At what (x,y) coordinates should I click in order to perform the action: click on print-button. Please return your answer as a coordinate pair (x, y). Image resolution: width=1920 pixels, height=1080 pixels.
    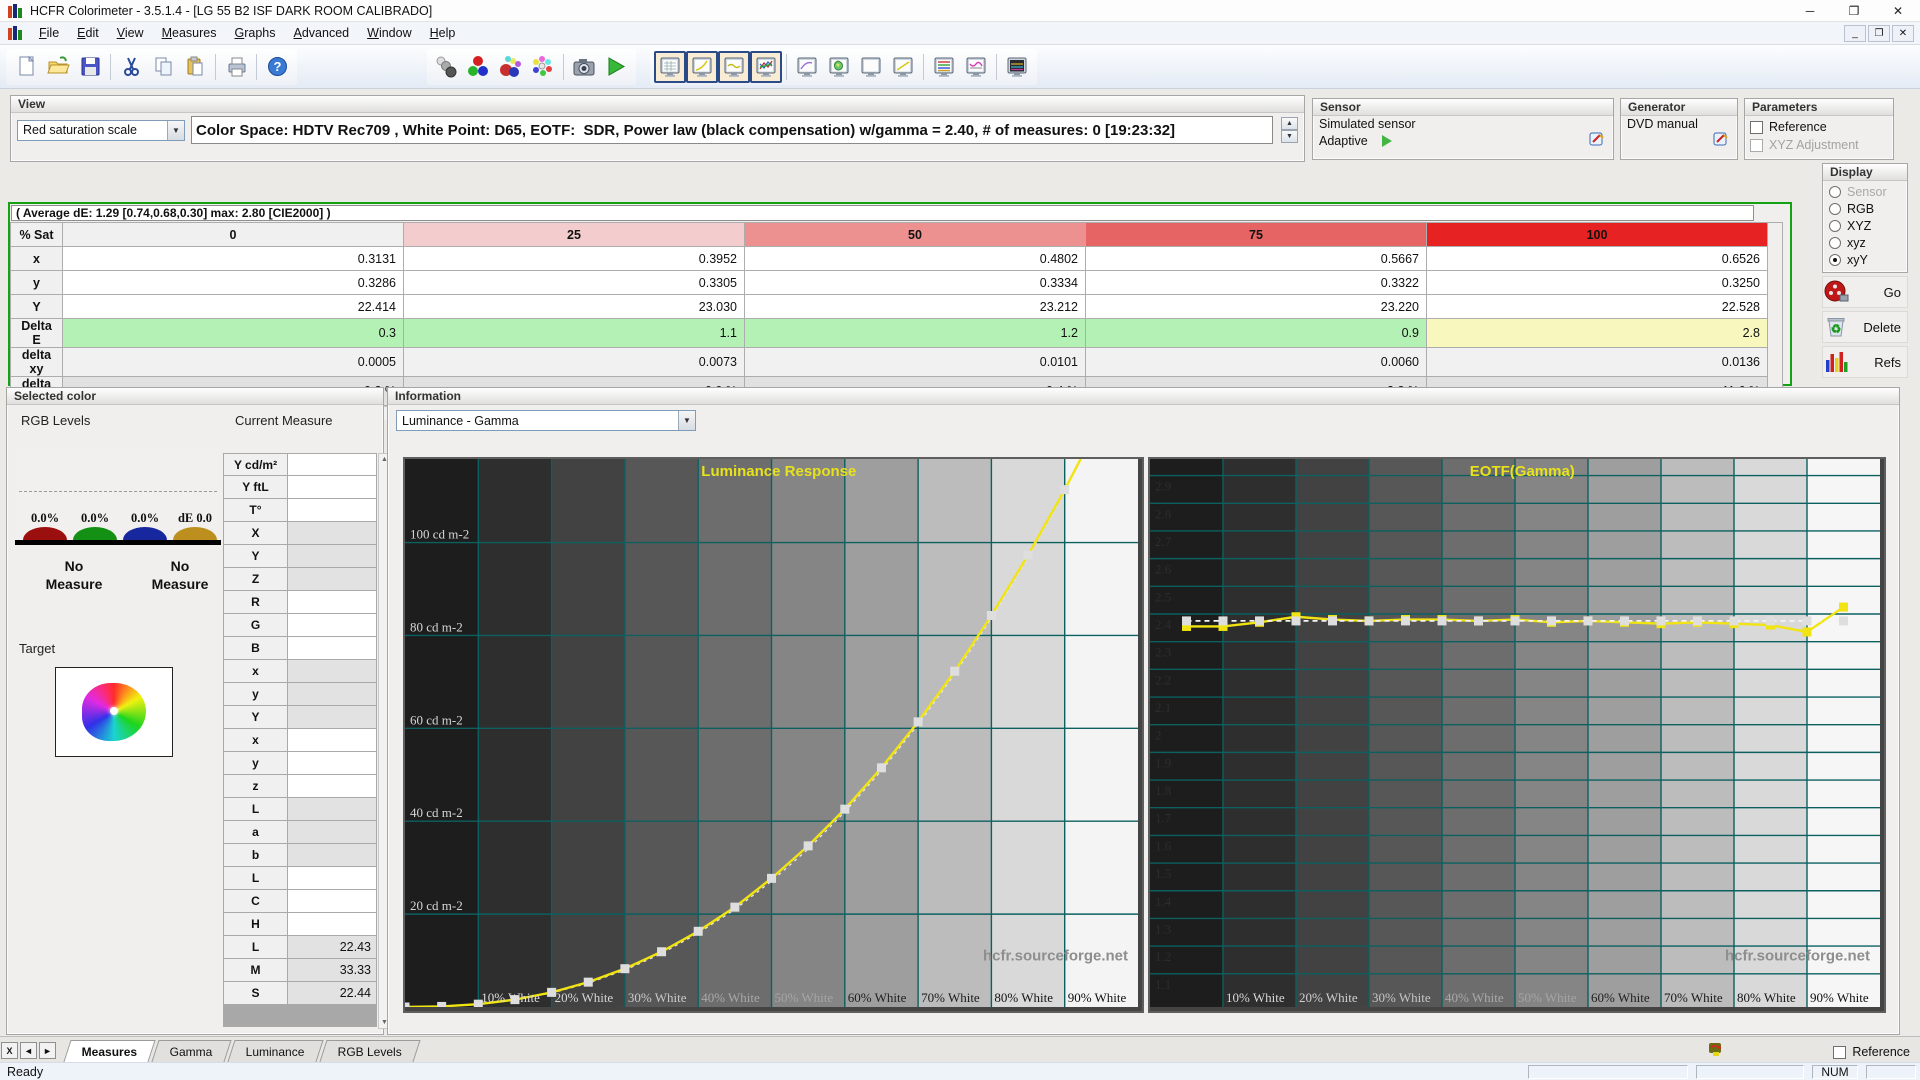
    Looking at the image, I should click on (236, 67).